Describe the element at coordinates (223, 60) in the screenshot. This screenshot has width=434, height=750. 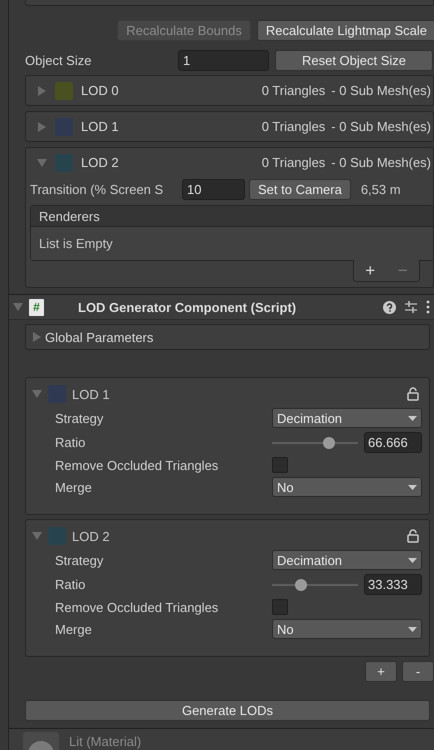
I see `object-size-field: 1` at that location.